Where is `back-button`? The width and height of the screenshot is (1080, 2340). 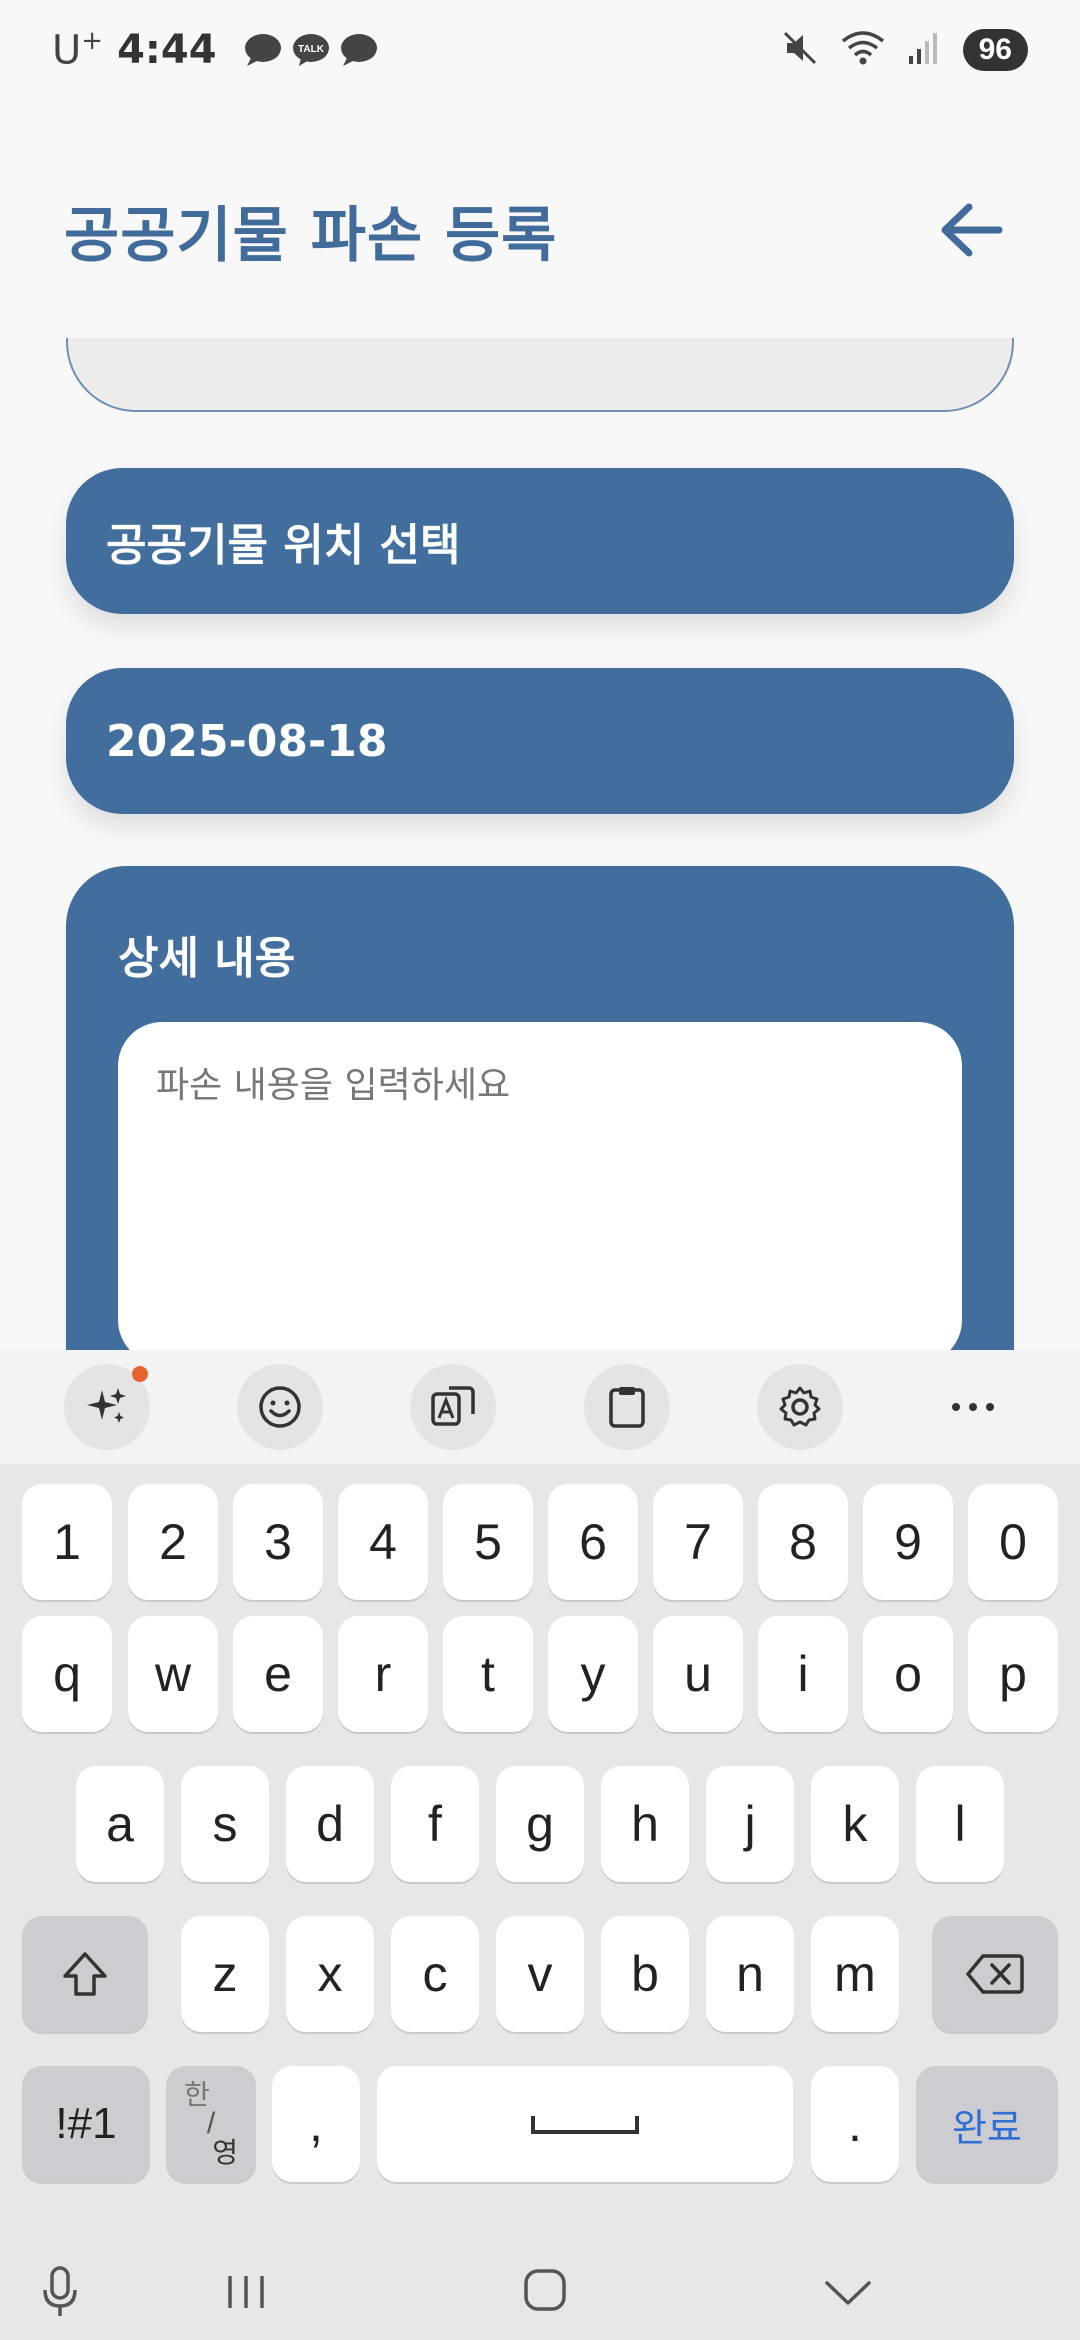 back-button is located at coordinates (971, 230).